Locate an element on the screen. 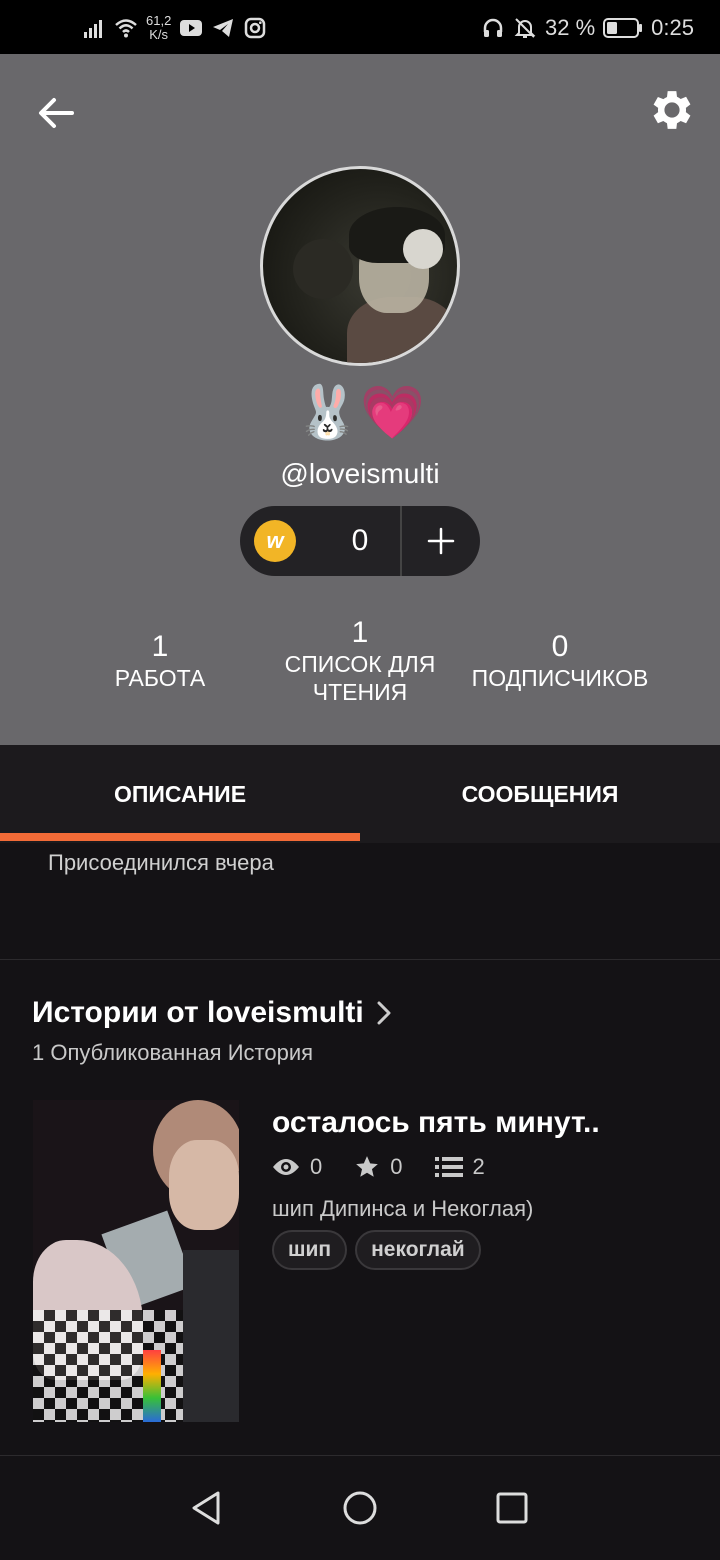  story-parts-count: 2 is located at coordinates (478, 1166).